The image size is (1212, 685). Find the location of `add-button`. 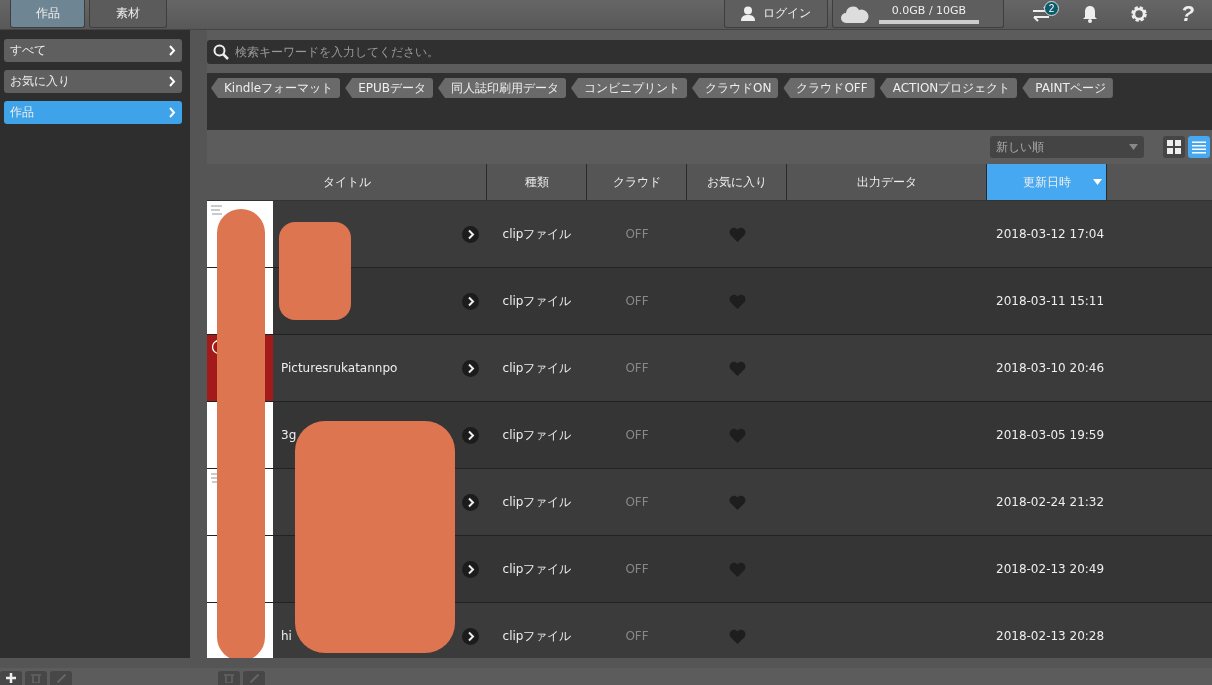

add-button is located at coordinates (11, 678).